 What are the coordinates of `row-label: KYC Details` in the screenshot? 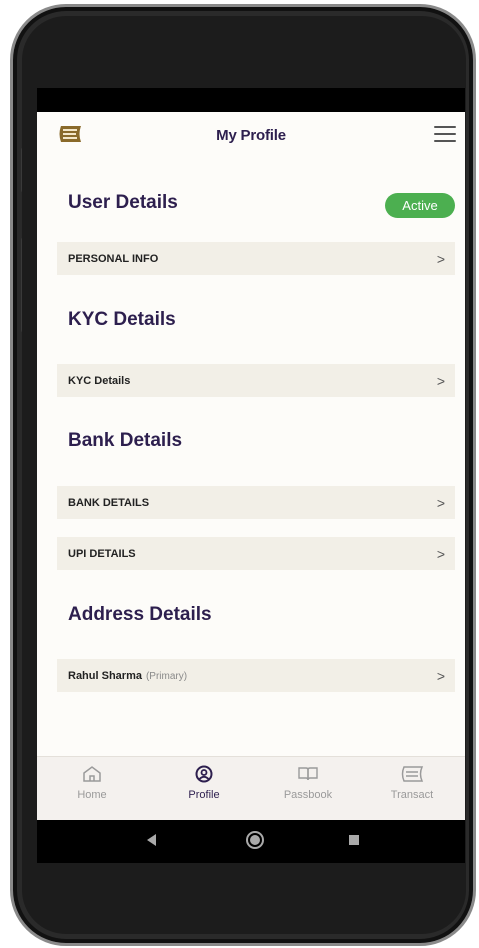 It's located at (99, 381).